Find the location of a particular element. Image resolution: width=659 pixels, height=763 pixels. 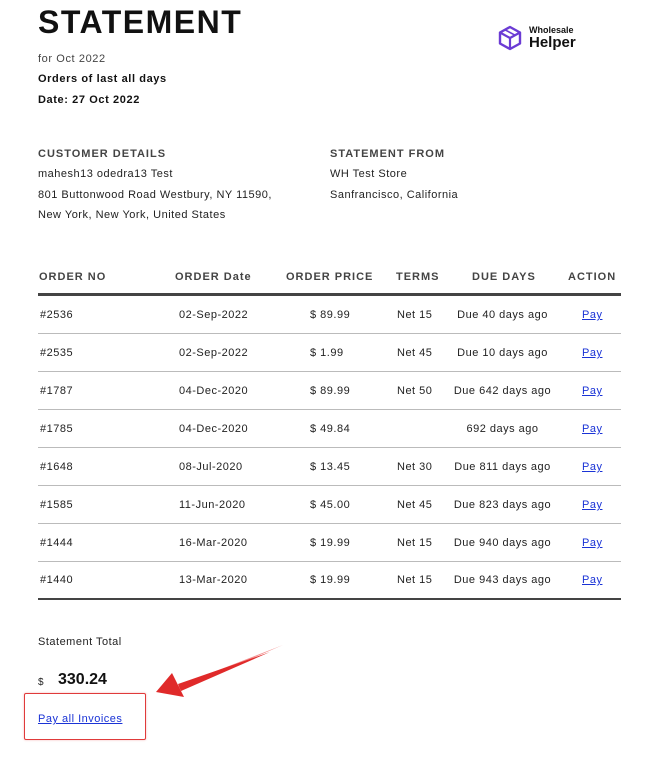

logo-text-big: Helper is located at coordinates (552, 42).